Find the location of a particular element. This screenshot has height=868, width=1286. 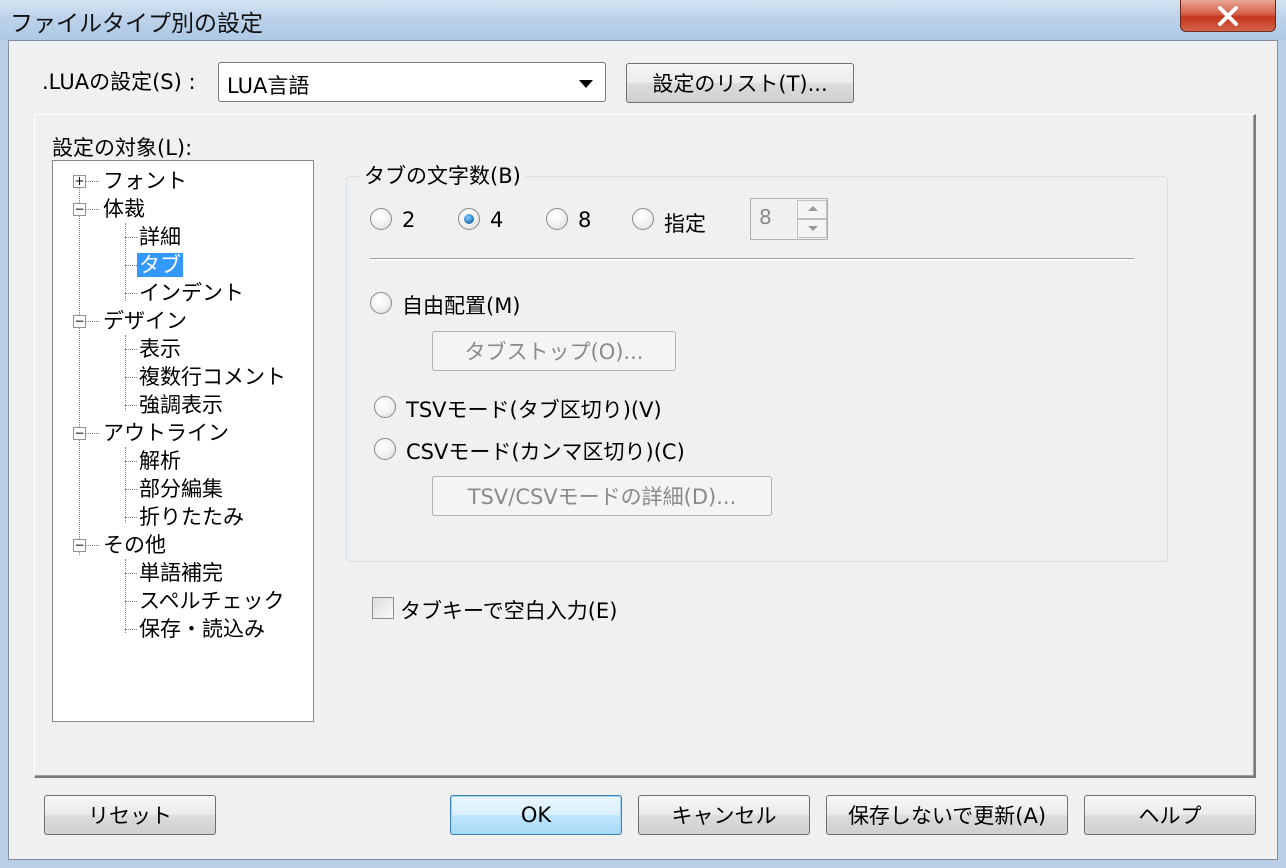

tree-item-label: その他 is located at coordinates (134, 545).